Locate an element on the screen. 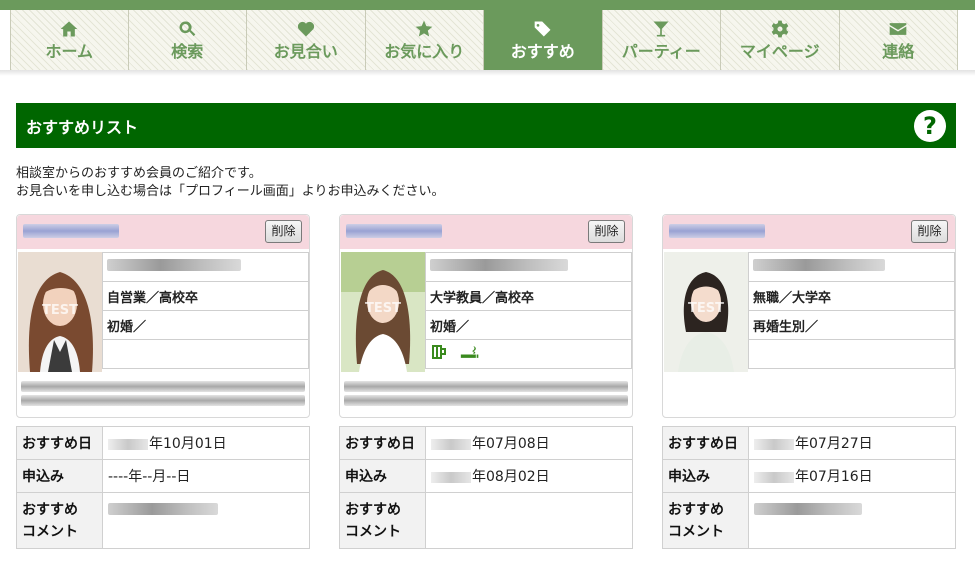 Image resolution: width=975 pixels, height=563 pixels. nav-omiai-label: お見合い is located at coordinates (305, 51).